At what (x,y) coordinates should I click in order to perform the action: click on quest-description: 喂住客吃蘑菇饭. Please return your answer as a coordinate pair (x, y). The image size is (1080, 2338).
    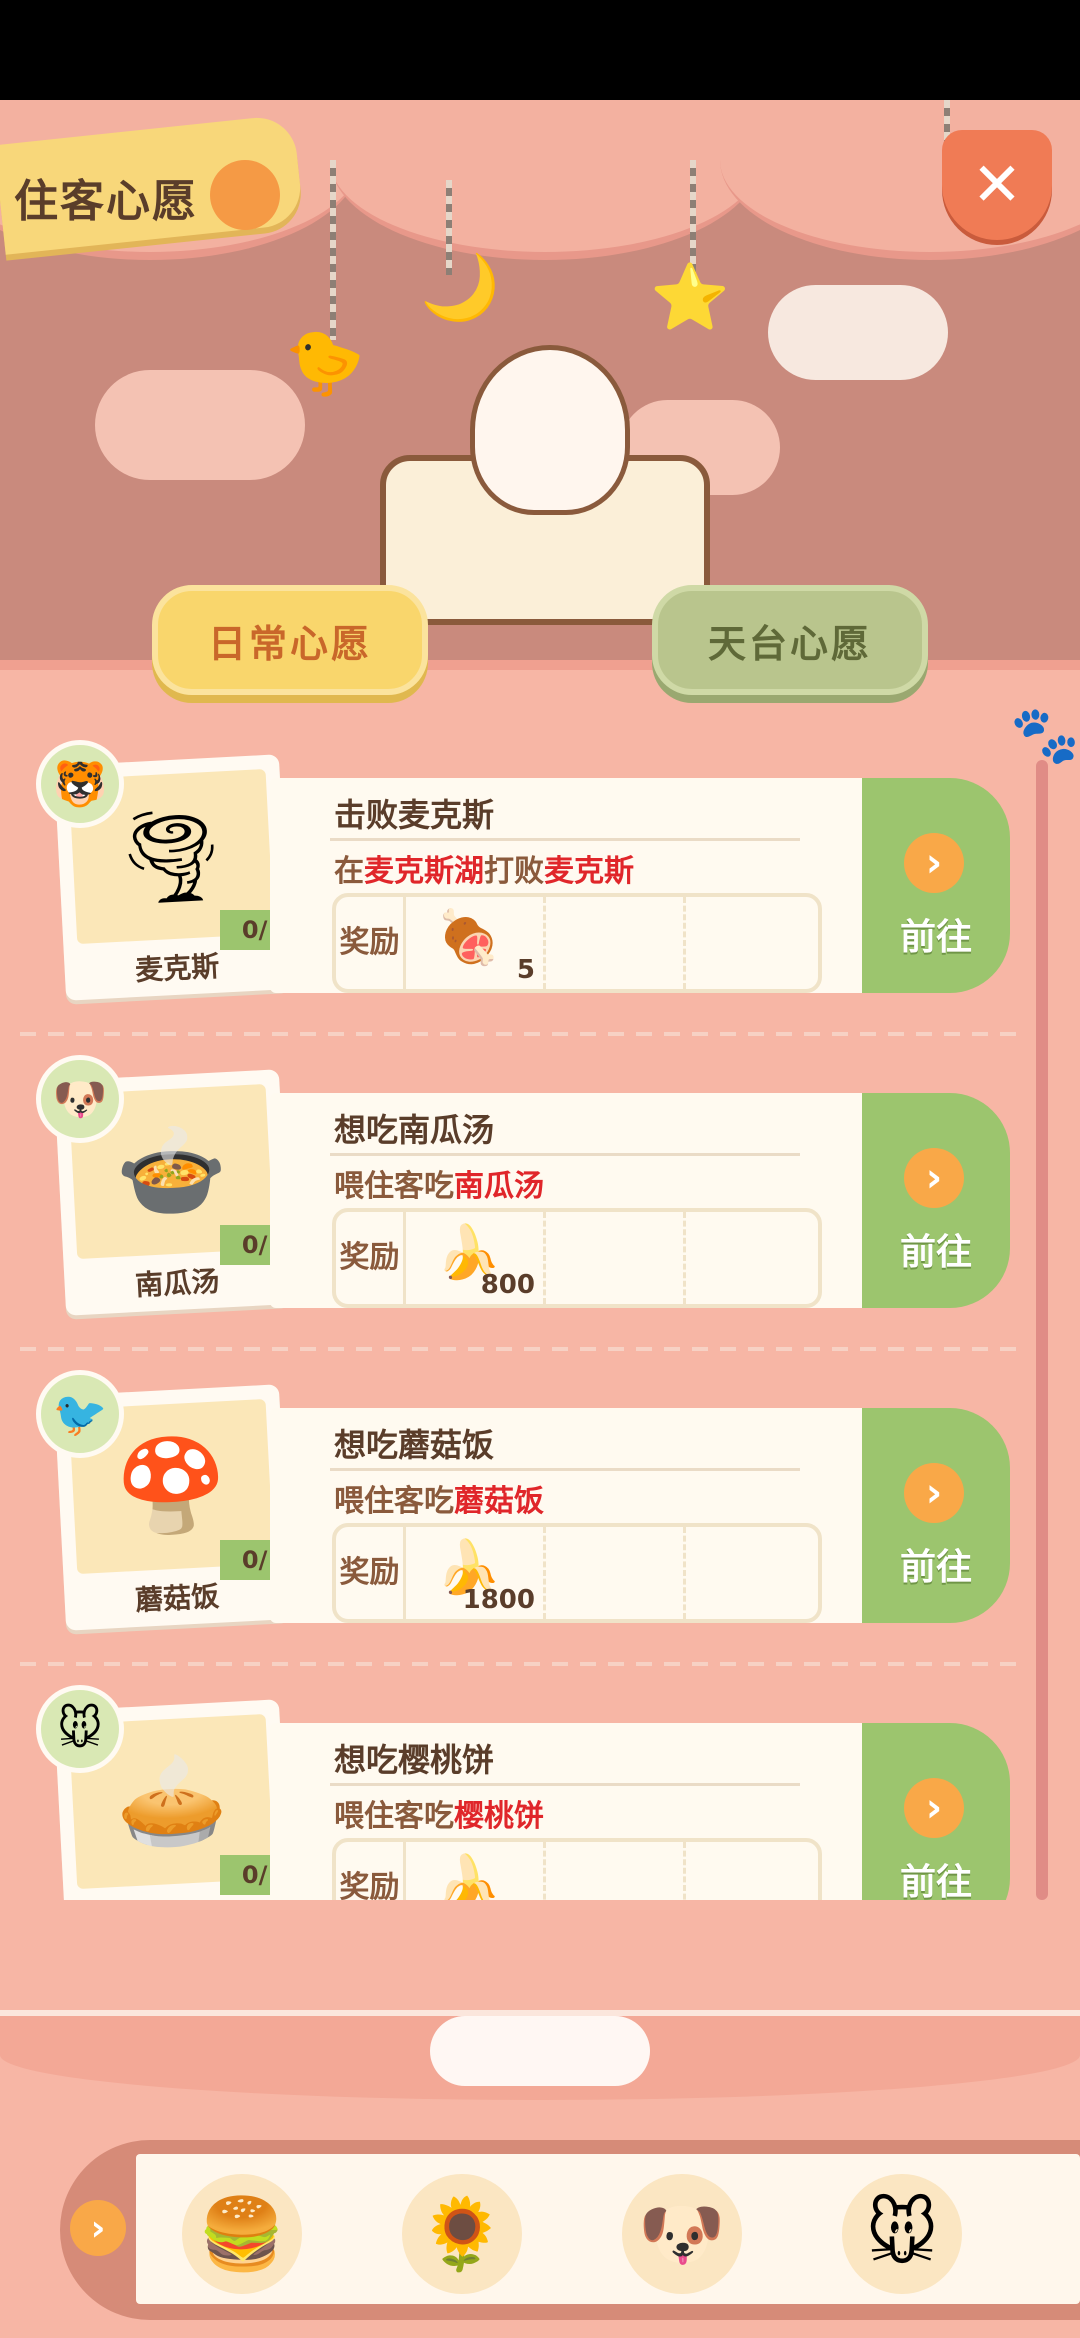
    Looking at the image, I should click on (439, 1501).